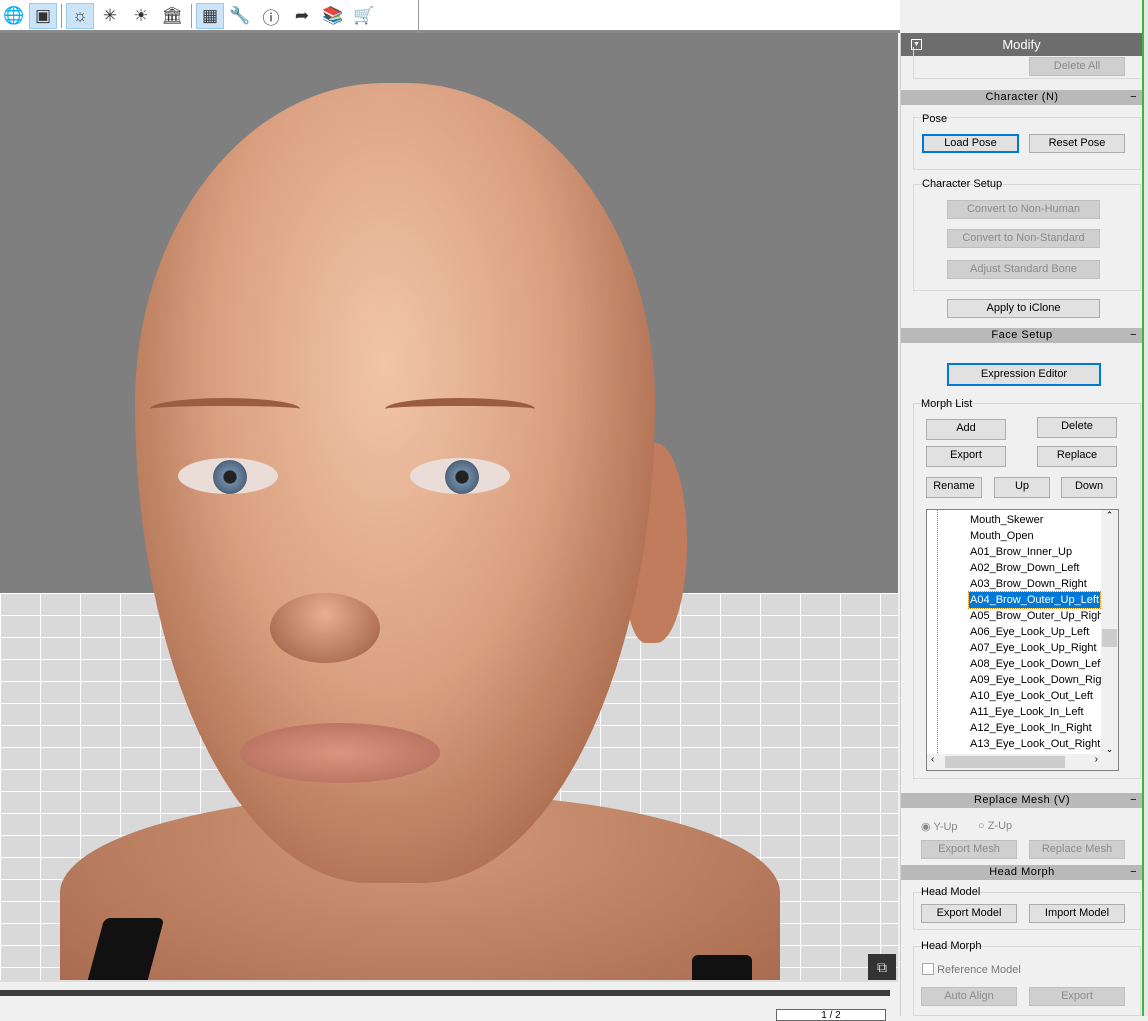 The image size is (1148, 1021). I want to click on convert-non-standard-button: Convert to Non-Standard, so click(1023, 238).